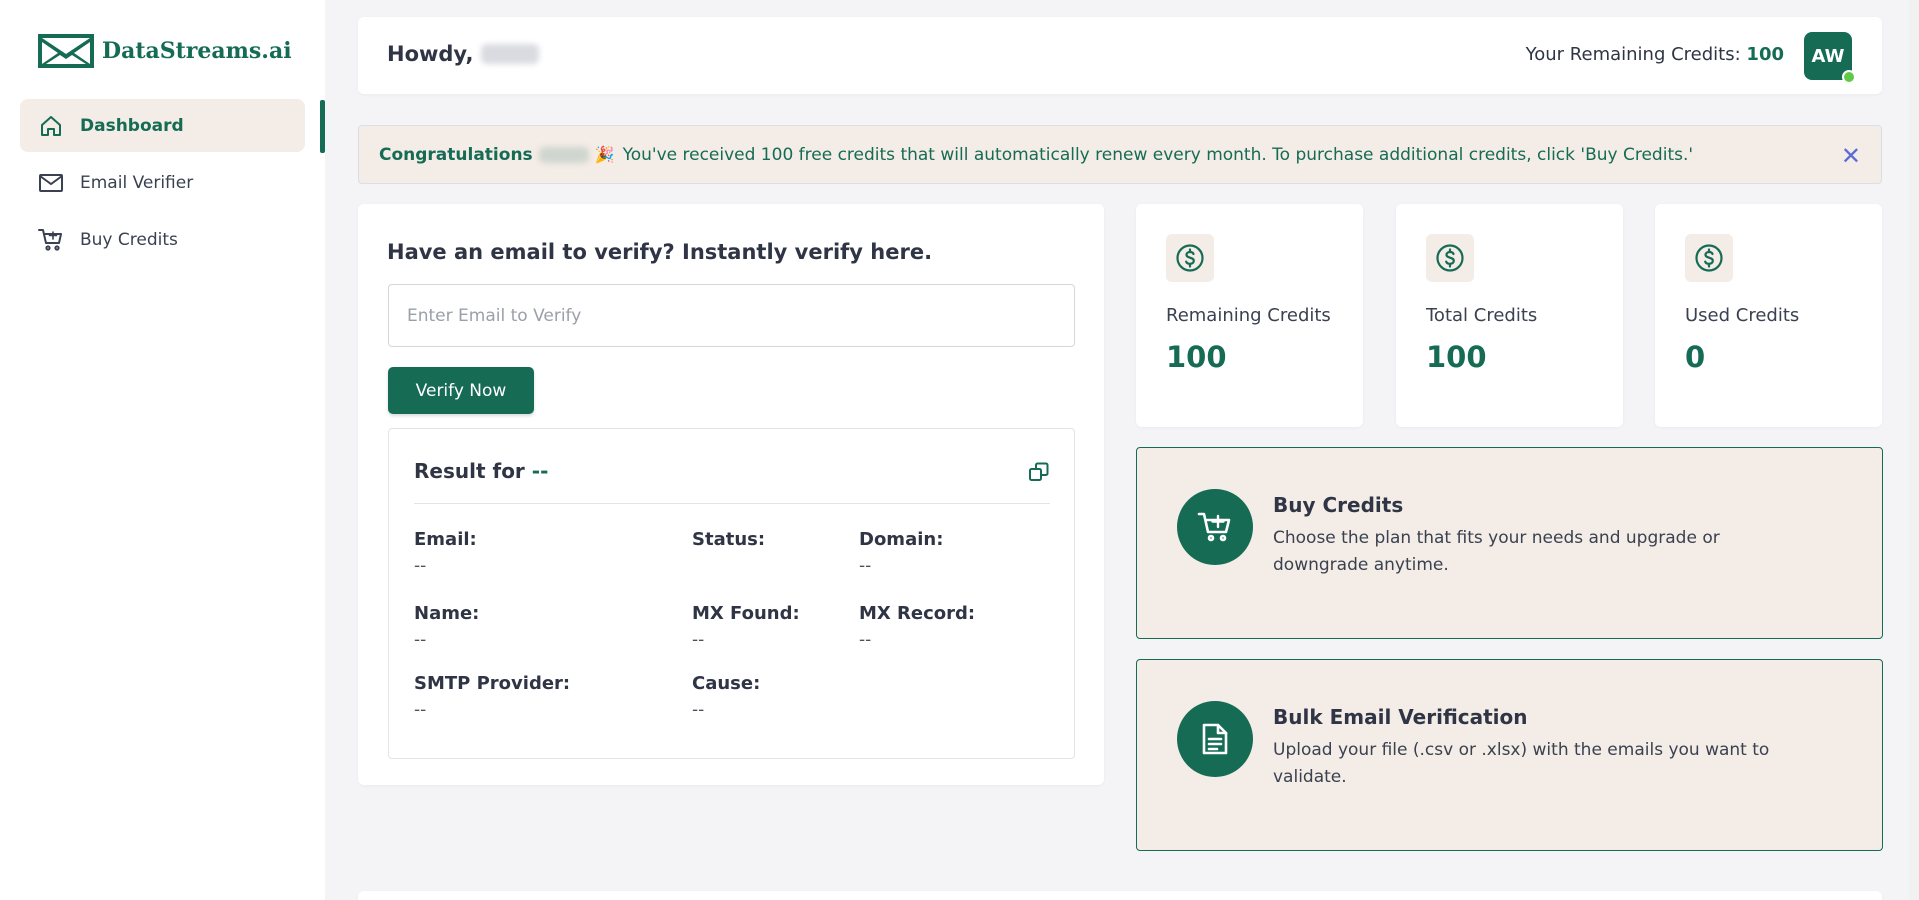 The image size is (1919, 900). I want to click on active-indicator, so click(322, 126).